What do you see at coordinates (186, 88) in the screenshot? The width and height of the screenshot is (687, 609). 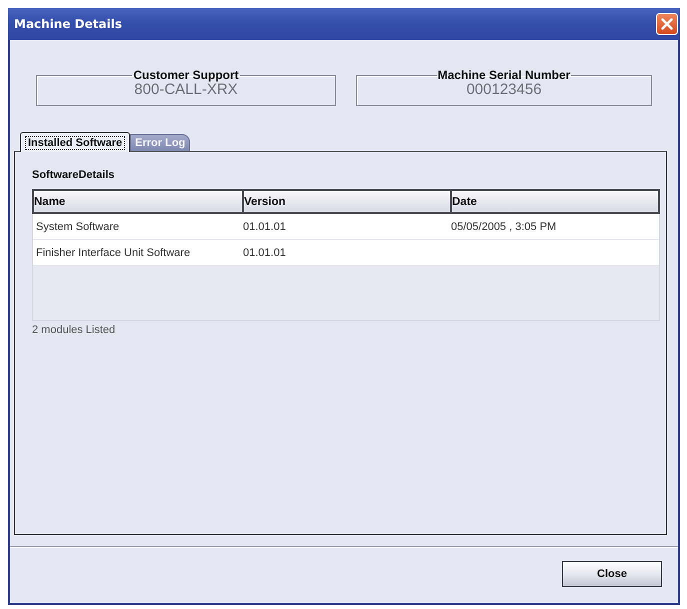 I see `info-value: 800-CALL-XRX` at bounding box center [186, 88].